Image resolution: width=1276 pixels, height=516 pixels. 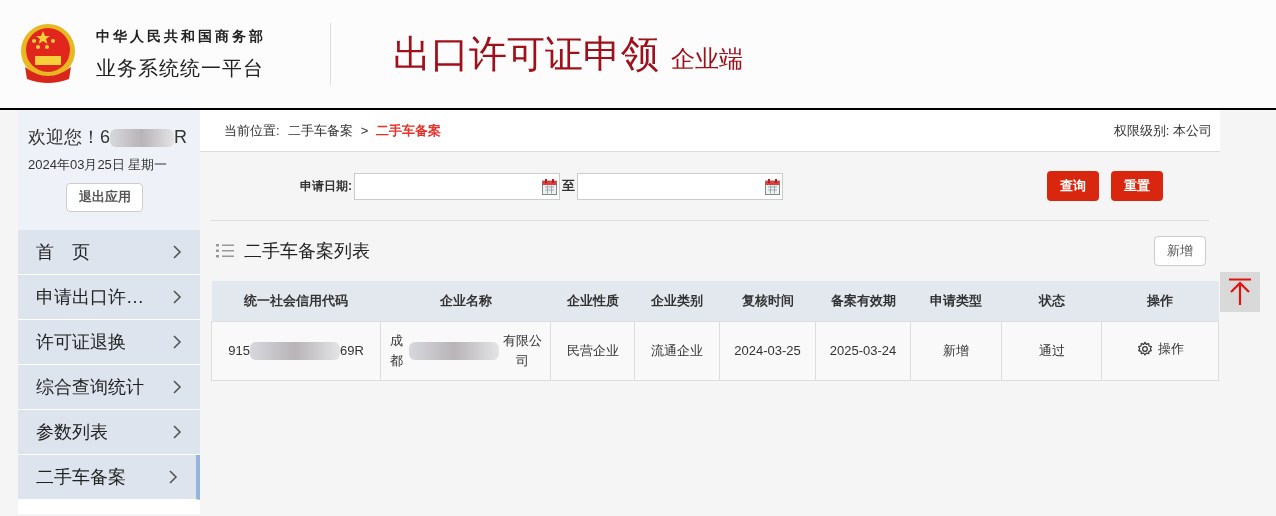 I want to click on welcome-text: 欢迎您！6, so click(x=69, y=137).